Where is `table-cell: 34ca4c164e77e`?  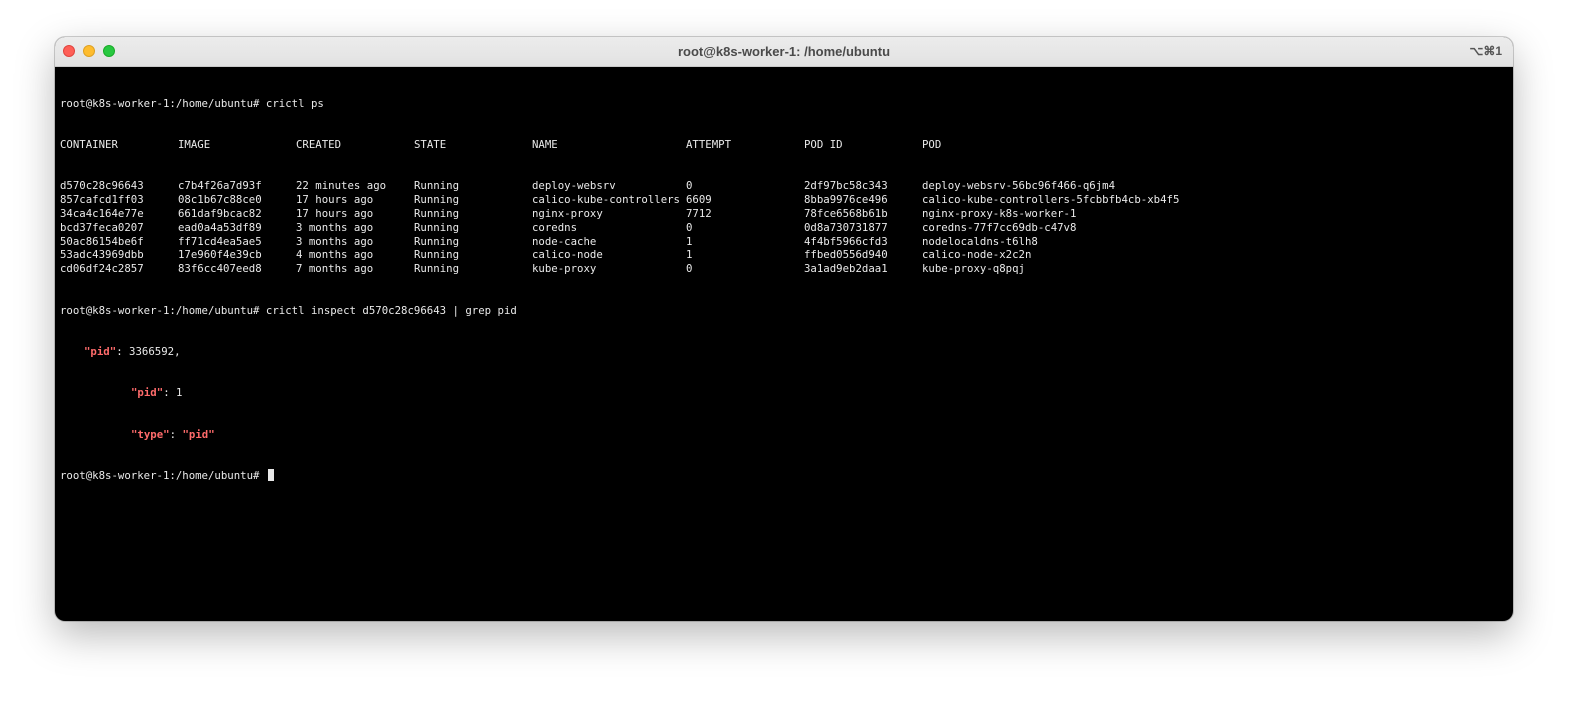
table-cell: 34ca4c164e77e is located at coordinates (102, 213).